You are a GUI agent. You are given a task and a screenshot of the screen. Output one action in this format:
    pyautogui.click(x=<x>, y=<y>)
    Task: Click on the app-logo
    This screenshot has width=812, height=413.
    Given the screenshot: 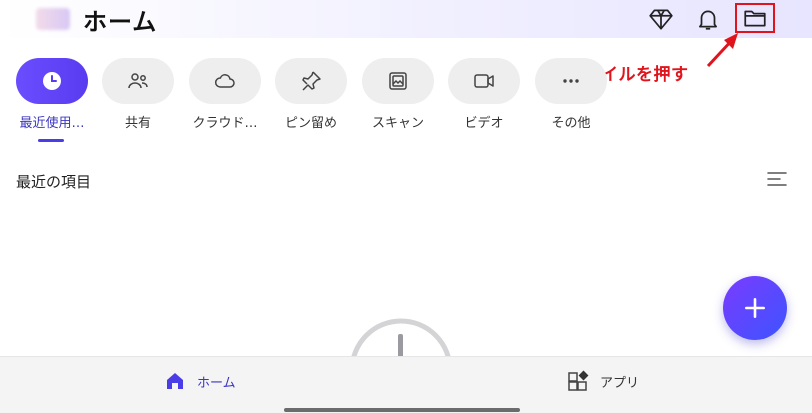 What is the action you would take?
    pyautogui.click(x=53, y=19)
    